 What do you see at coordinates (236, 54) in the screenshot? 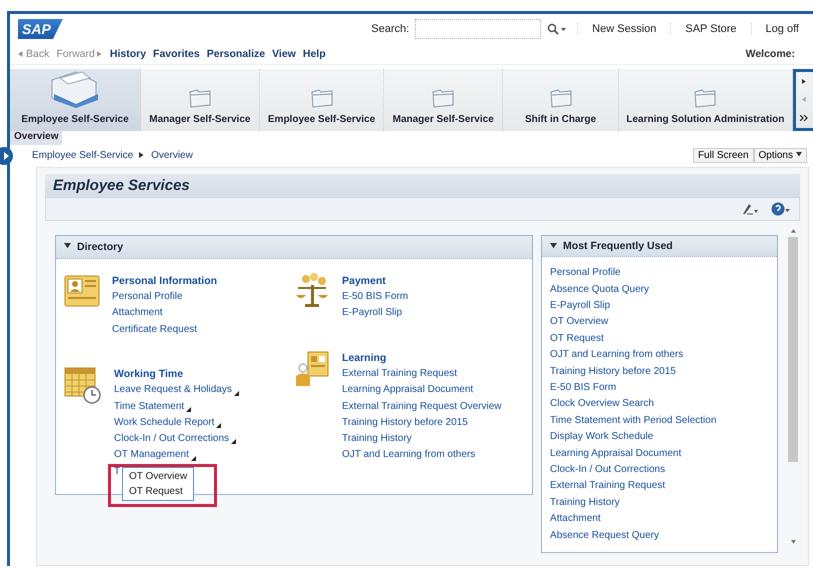
I see `menu-item: Personalize` at bounding box center [236, 54].